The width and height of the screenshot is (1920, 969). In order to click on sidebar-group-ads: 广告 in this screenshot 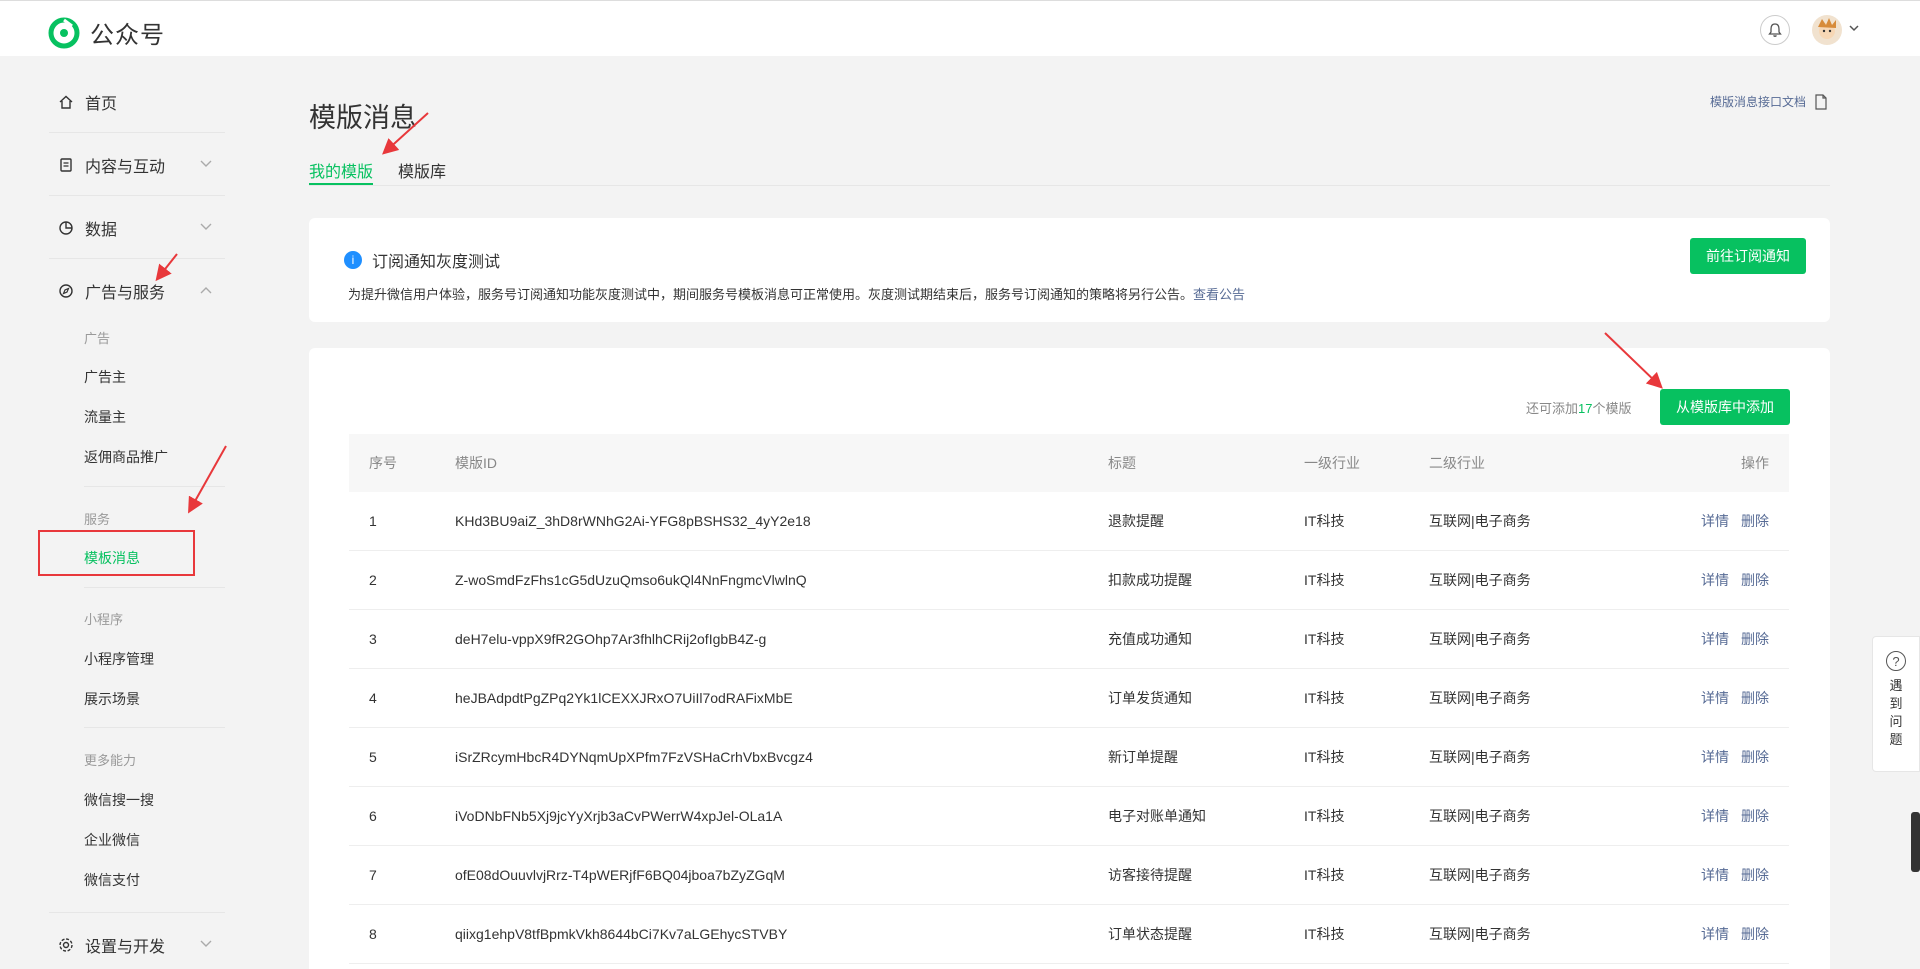, I will do `click(97, 338)`.